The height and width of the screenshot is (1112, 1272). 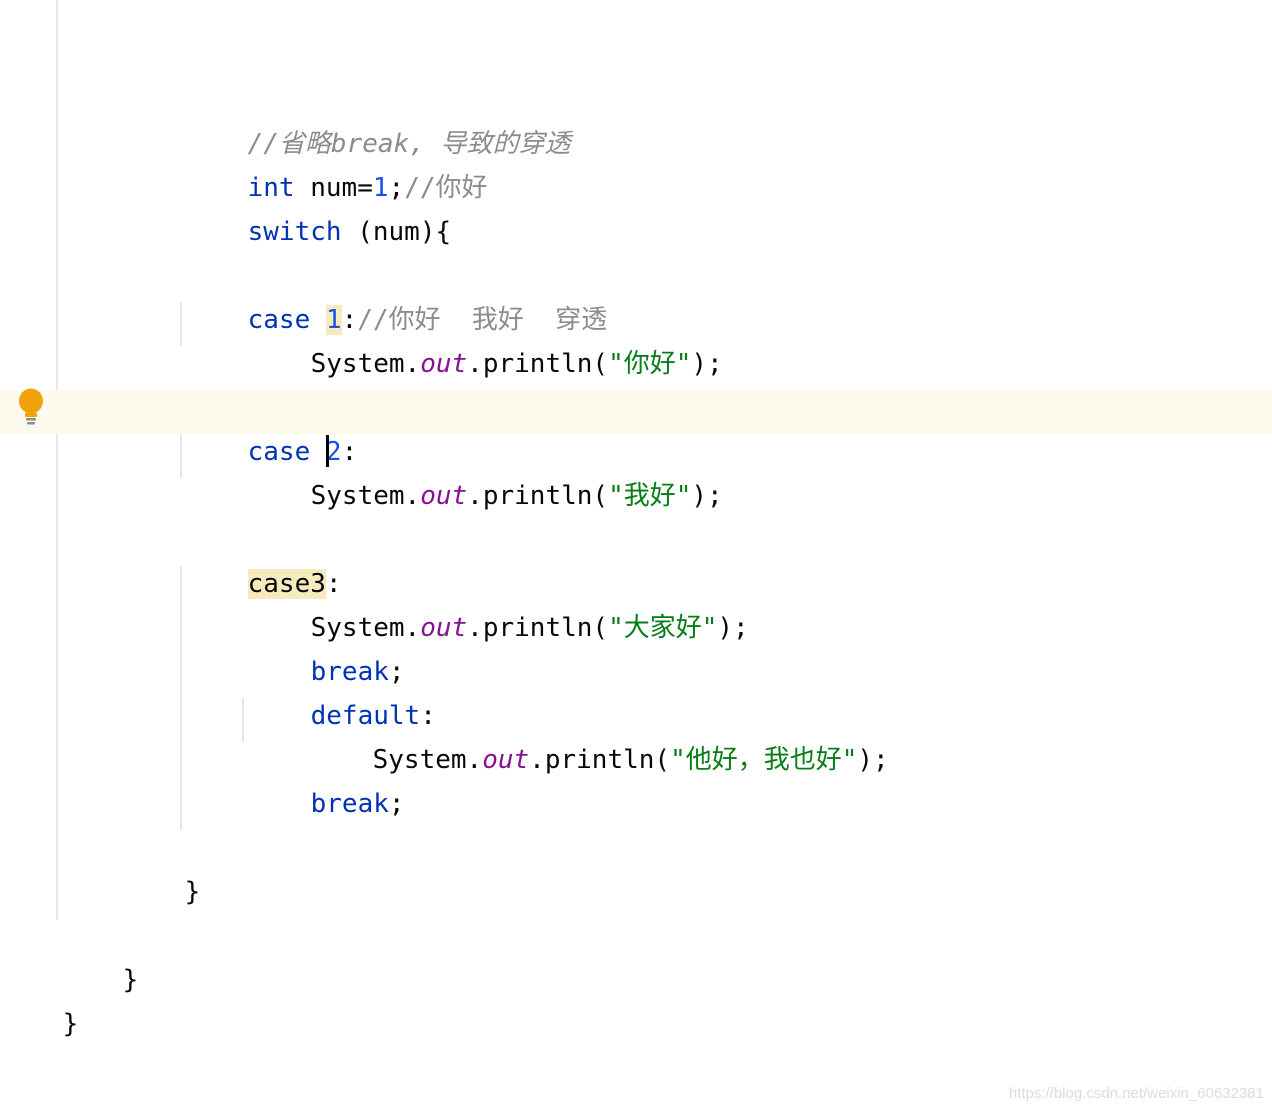 What do you see at coordinates (326, 649) in the screenshot?
I see `code-line-break-1: break;` at bounding box center [326, 649].